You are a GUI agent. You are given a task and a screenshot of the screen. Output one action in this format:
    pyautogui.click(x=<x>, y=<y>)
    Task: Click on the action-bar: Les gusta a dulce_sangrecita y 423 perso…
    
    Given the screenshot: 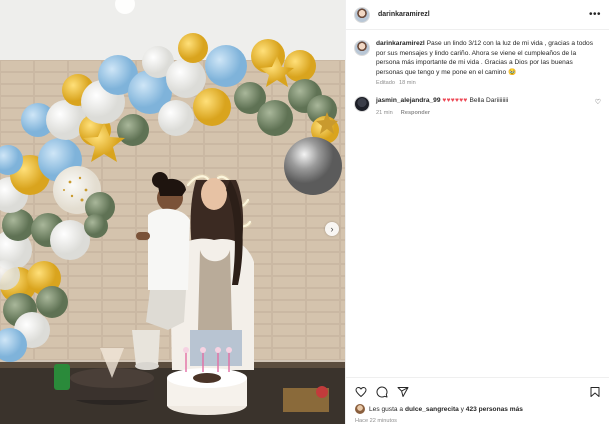 What is the action you would take?
    pyautogui.click(x=477, y=400)
    